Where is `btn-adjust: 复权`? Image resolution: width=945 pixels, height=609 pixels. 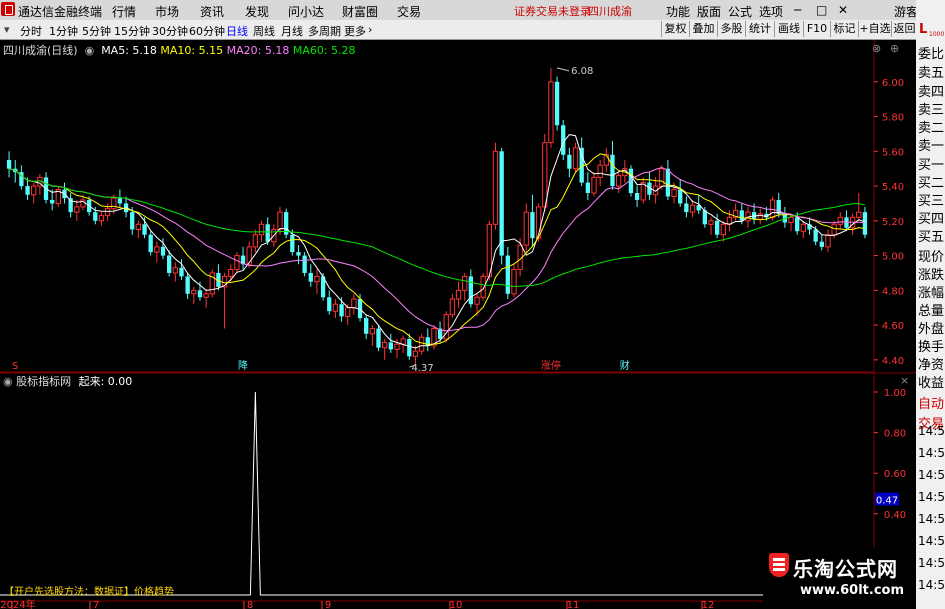
btn-adjust: 复权 is located at coordinates (675, 29).